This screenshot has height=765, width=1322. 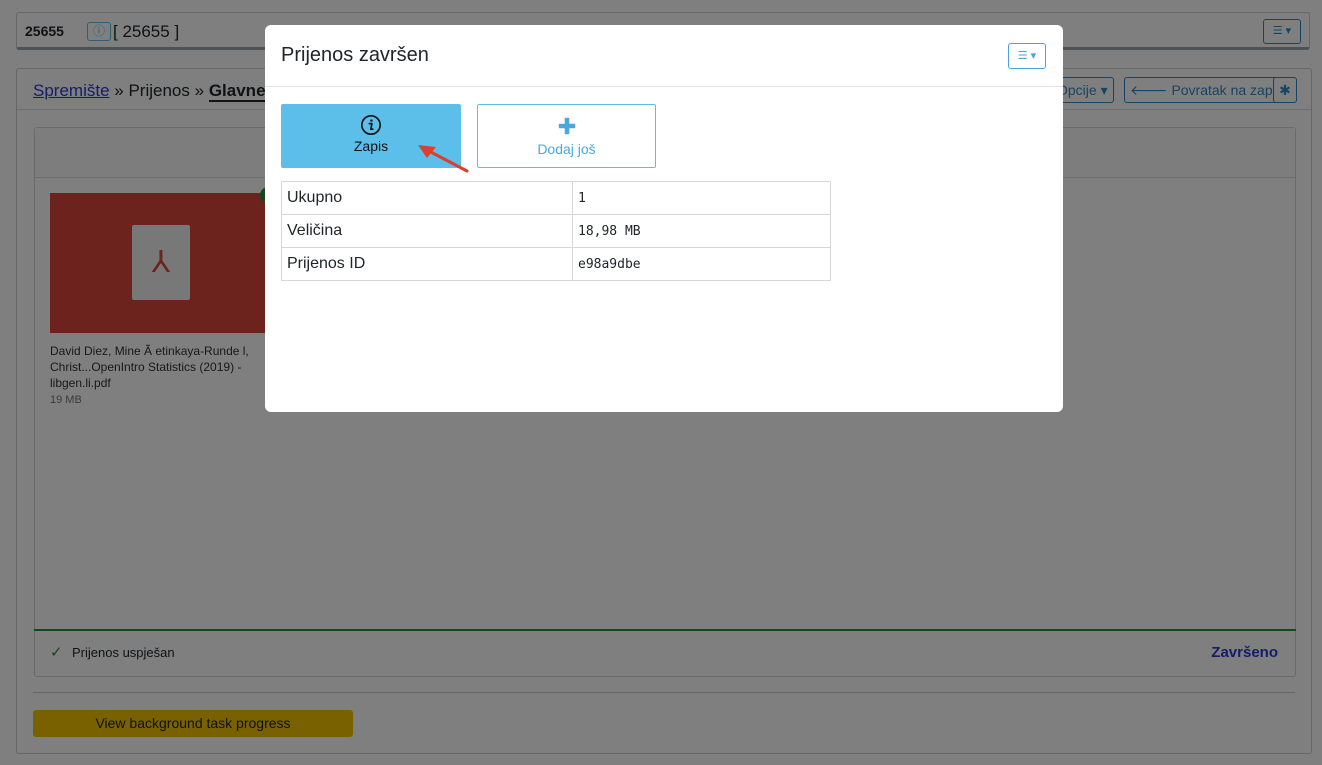 I want to click on table-row: Ukupno 1, so click(x=556, y=198).